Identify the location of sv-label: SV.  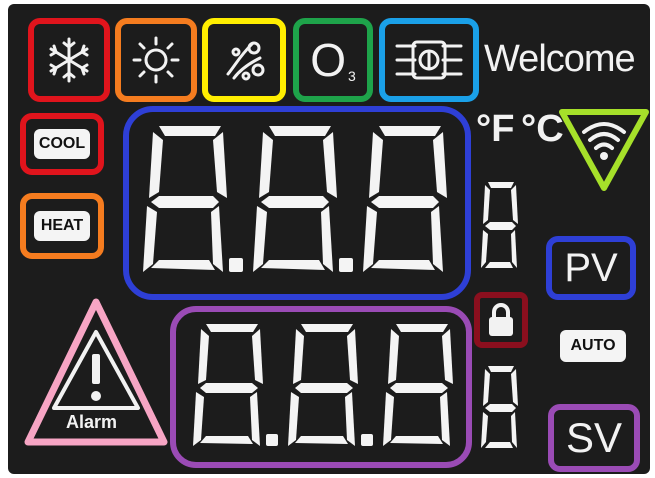
(594, 437).